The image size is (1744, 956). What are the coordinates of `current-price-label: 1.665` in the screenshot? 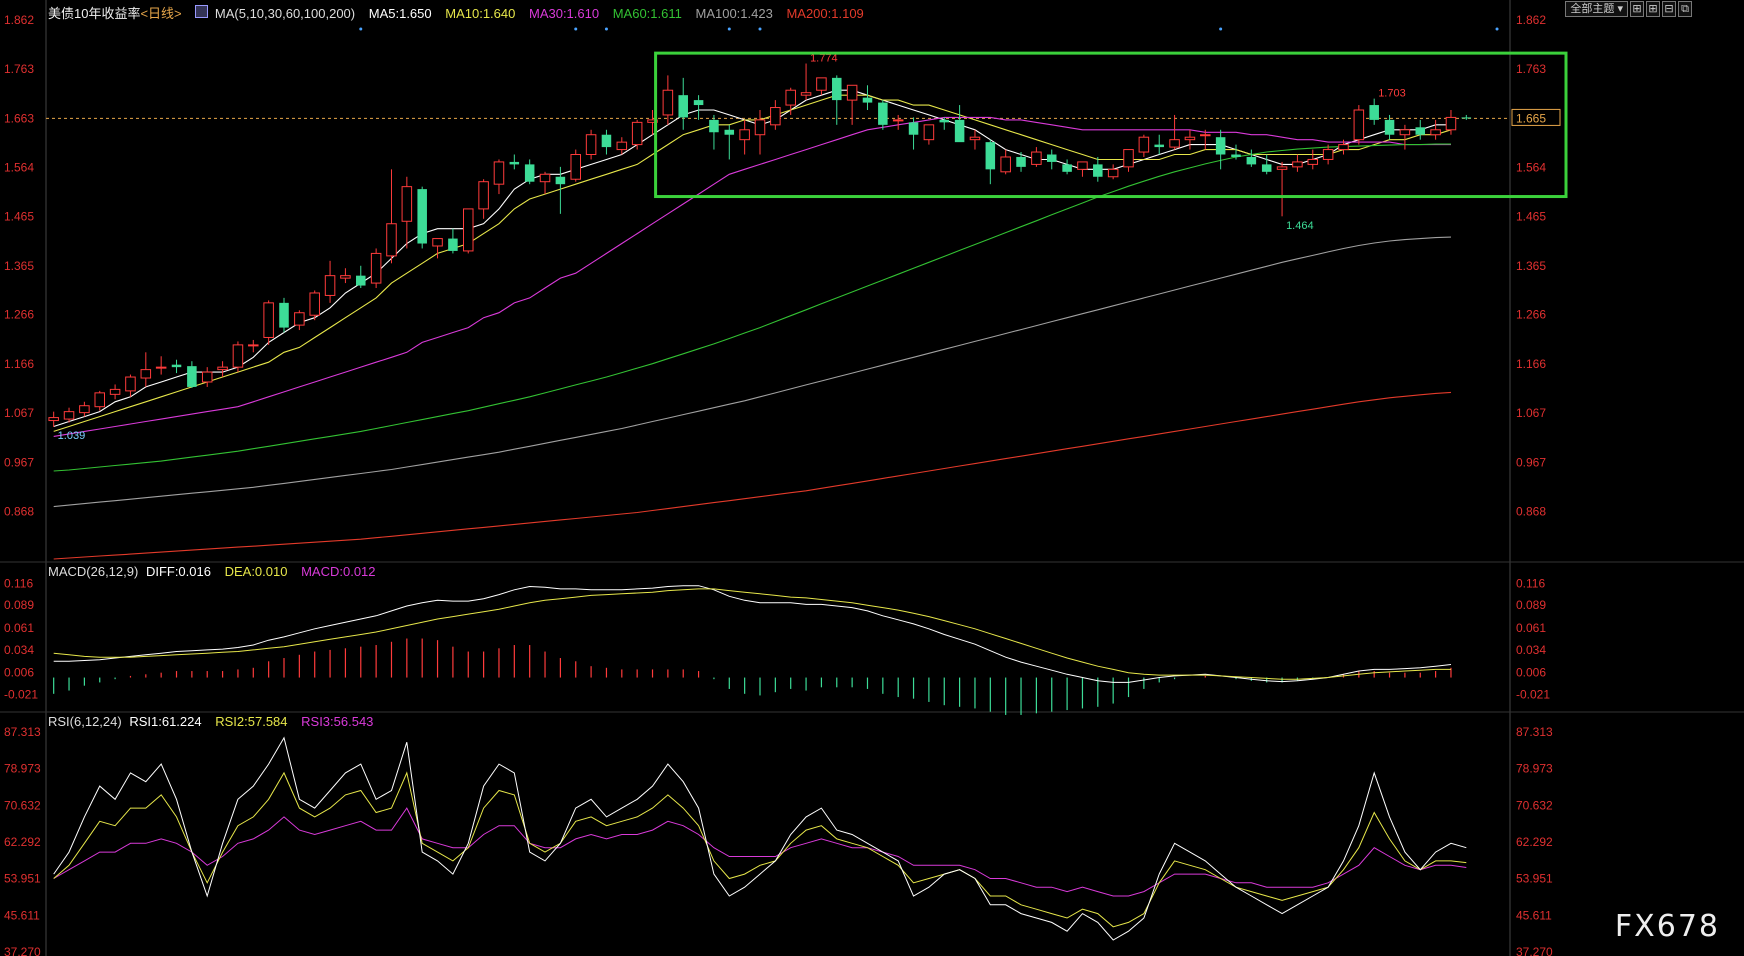 It's located at (1531, 118).